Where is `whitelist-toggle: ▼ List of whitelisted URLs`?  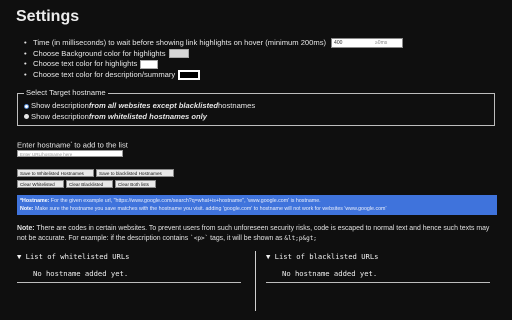 whitelist-toggle: ▼ List of whitelisted URLs is located at coordinates (73, 256).